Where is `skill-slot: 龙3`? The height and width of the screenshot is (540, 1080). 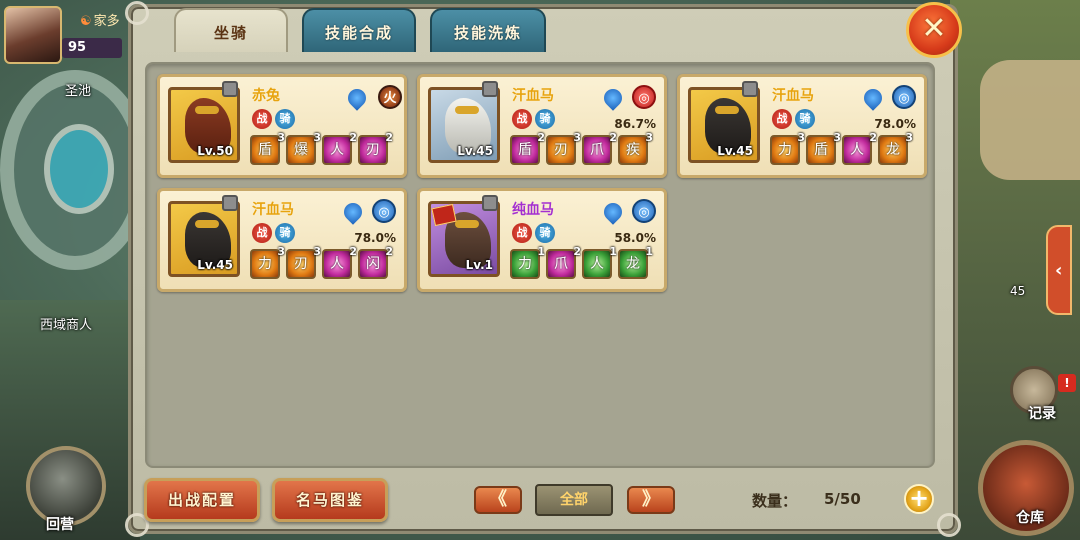 skill-slot: 龙3 is located at coordinates (895, 148).